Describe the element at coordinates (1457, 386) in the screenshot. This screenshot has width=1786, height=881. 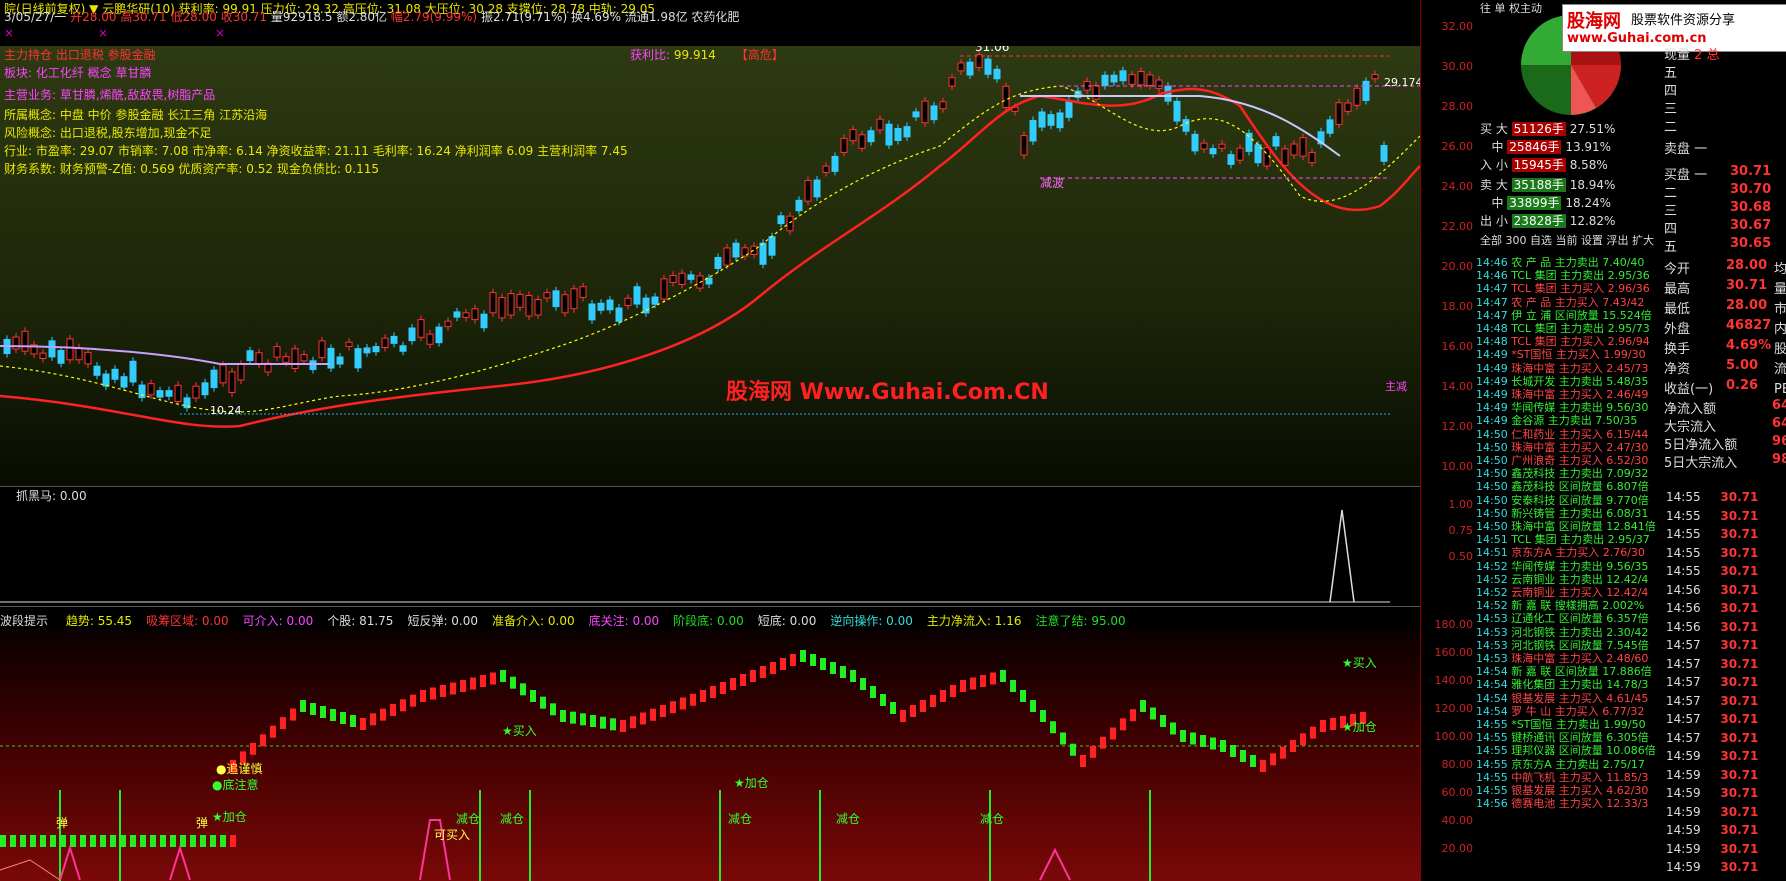
I see `axis-tick: 14.00` at that location.